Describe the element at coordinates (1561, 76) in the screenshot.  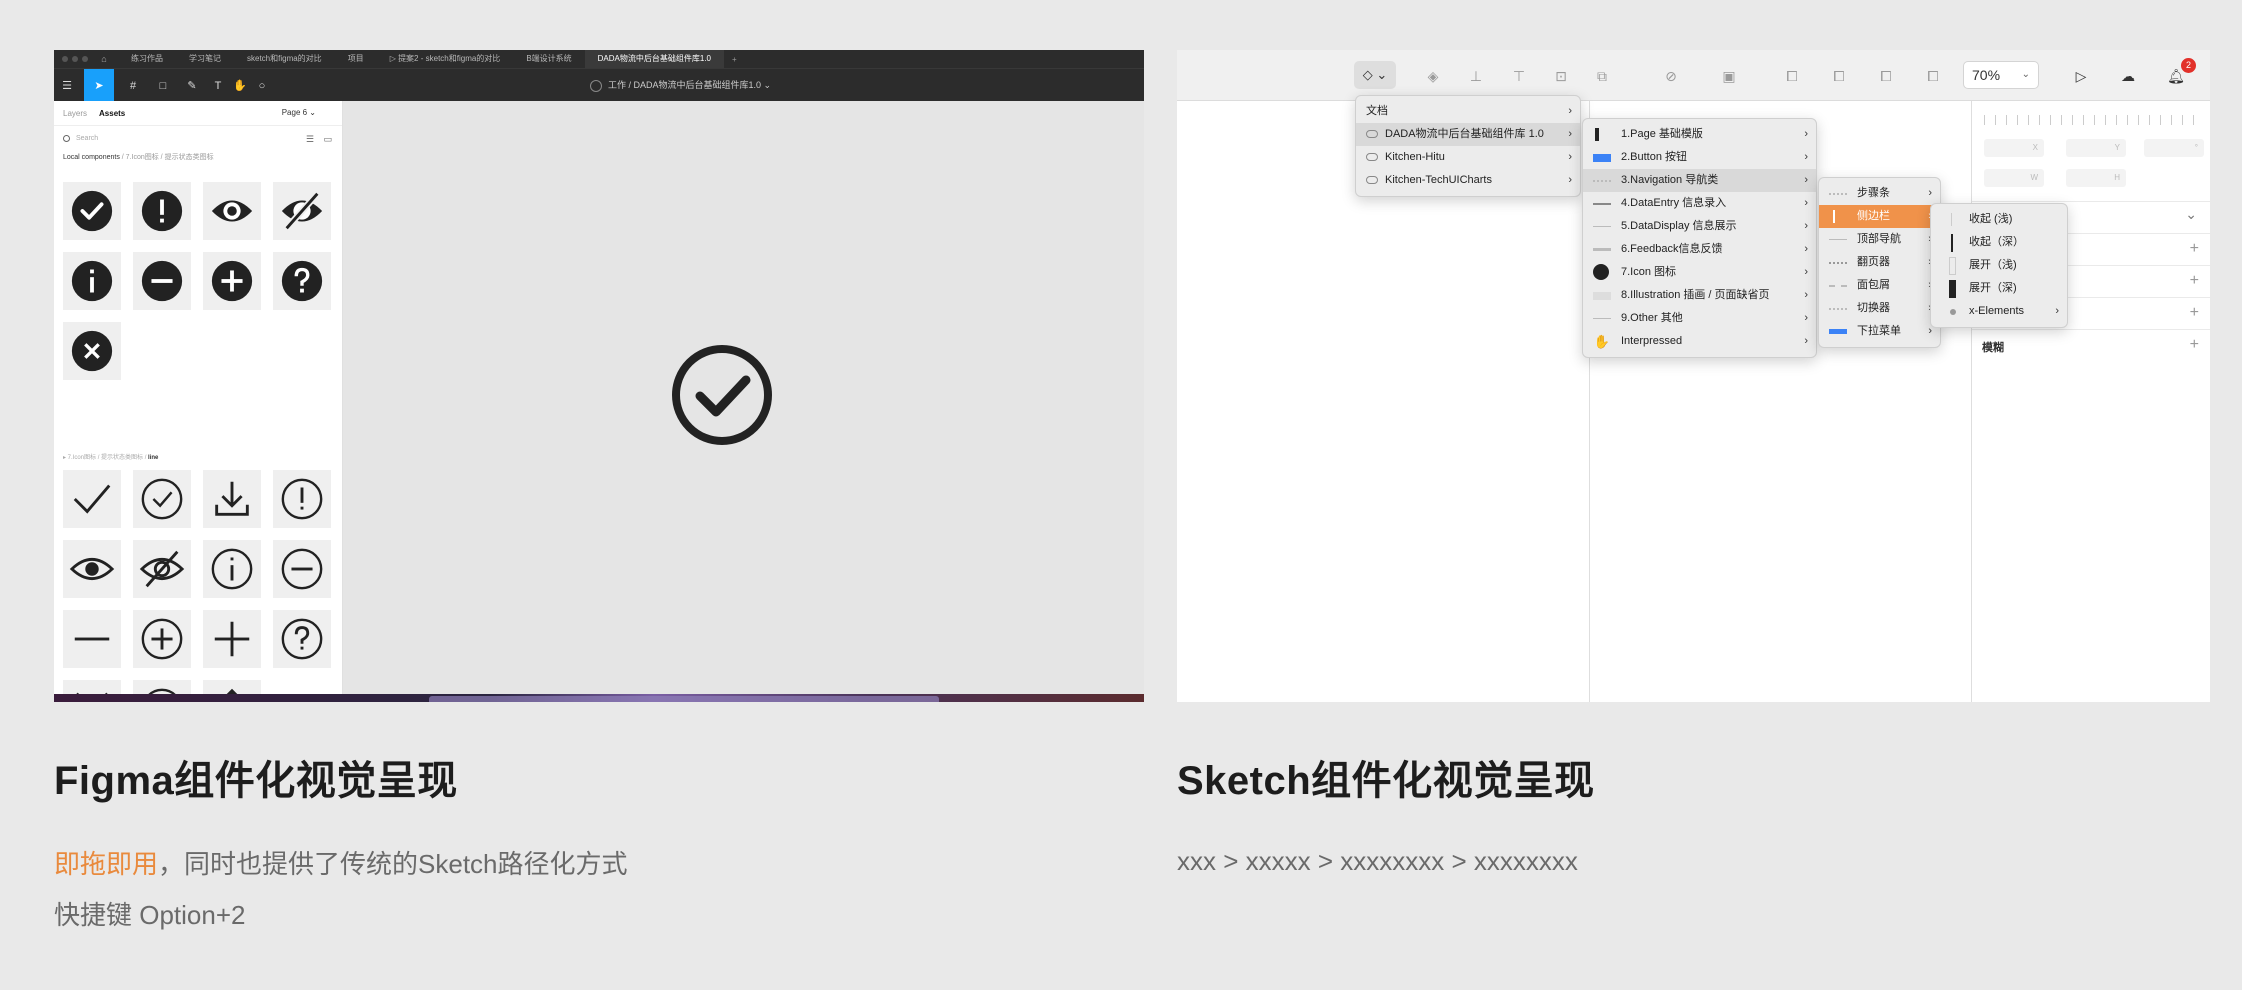
I see `scale-icon: ⊡` at that location.